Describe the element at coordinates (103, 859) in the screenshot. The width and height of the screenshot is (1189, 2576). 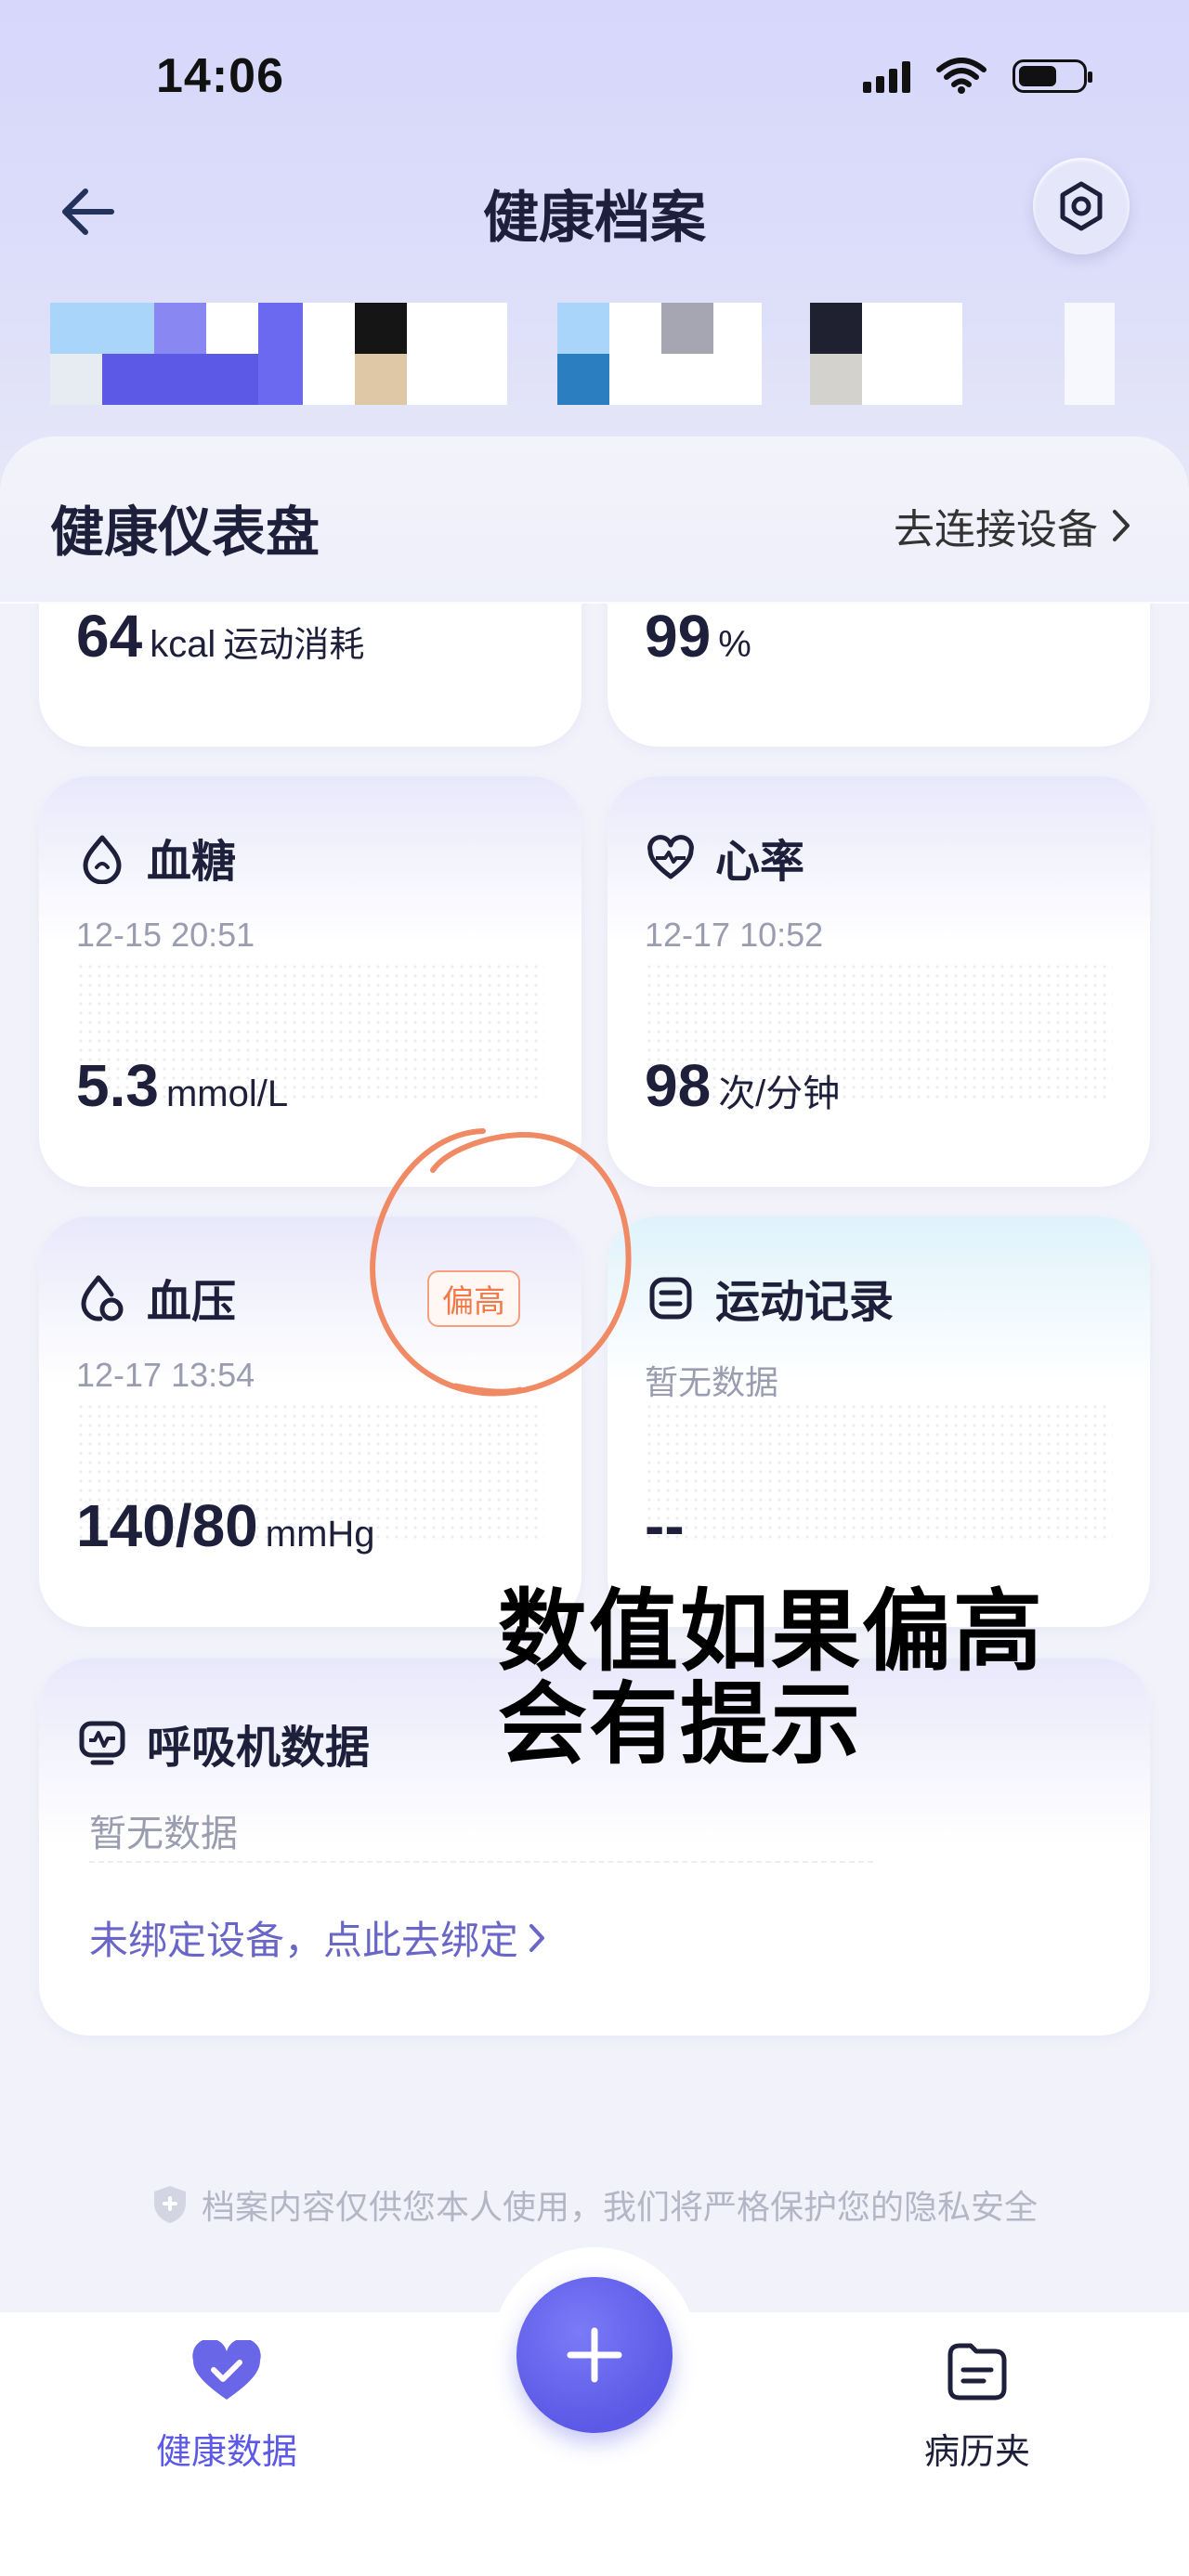
I see `blood-drop-icon` at that location.